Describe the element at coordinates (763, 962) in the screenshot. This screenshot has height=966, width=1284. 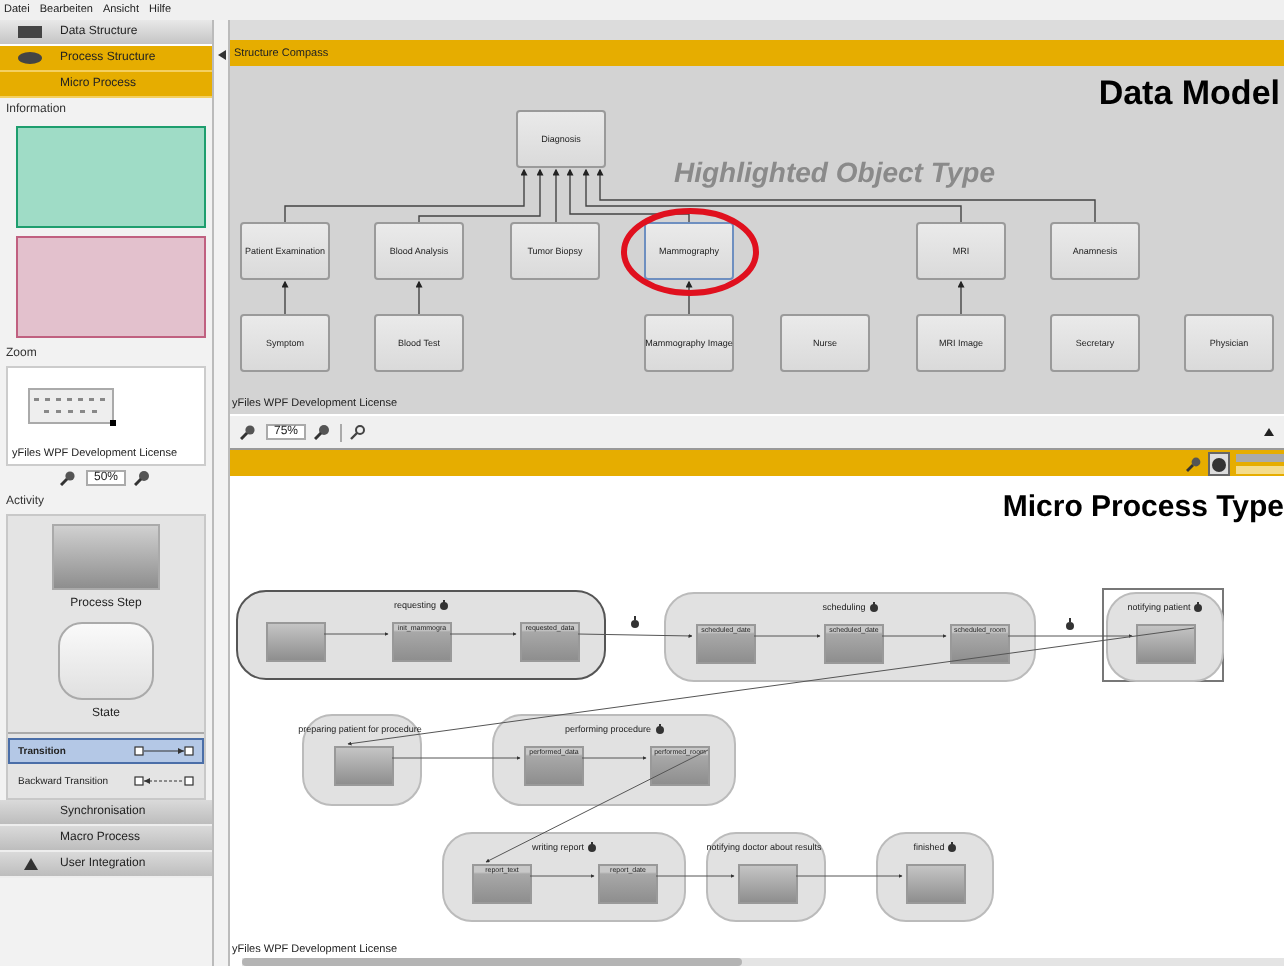
I see `scrollbar` at that location.